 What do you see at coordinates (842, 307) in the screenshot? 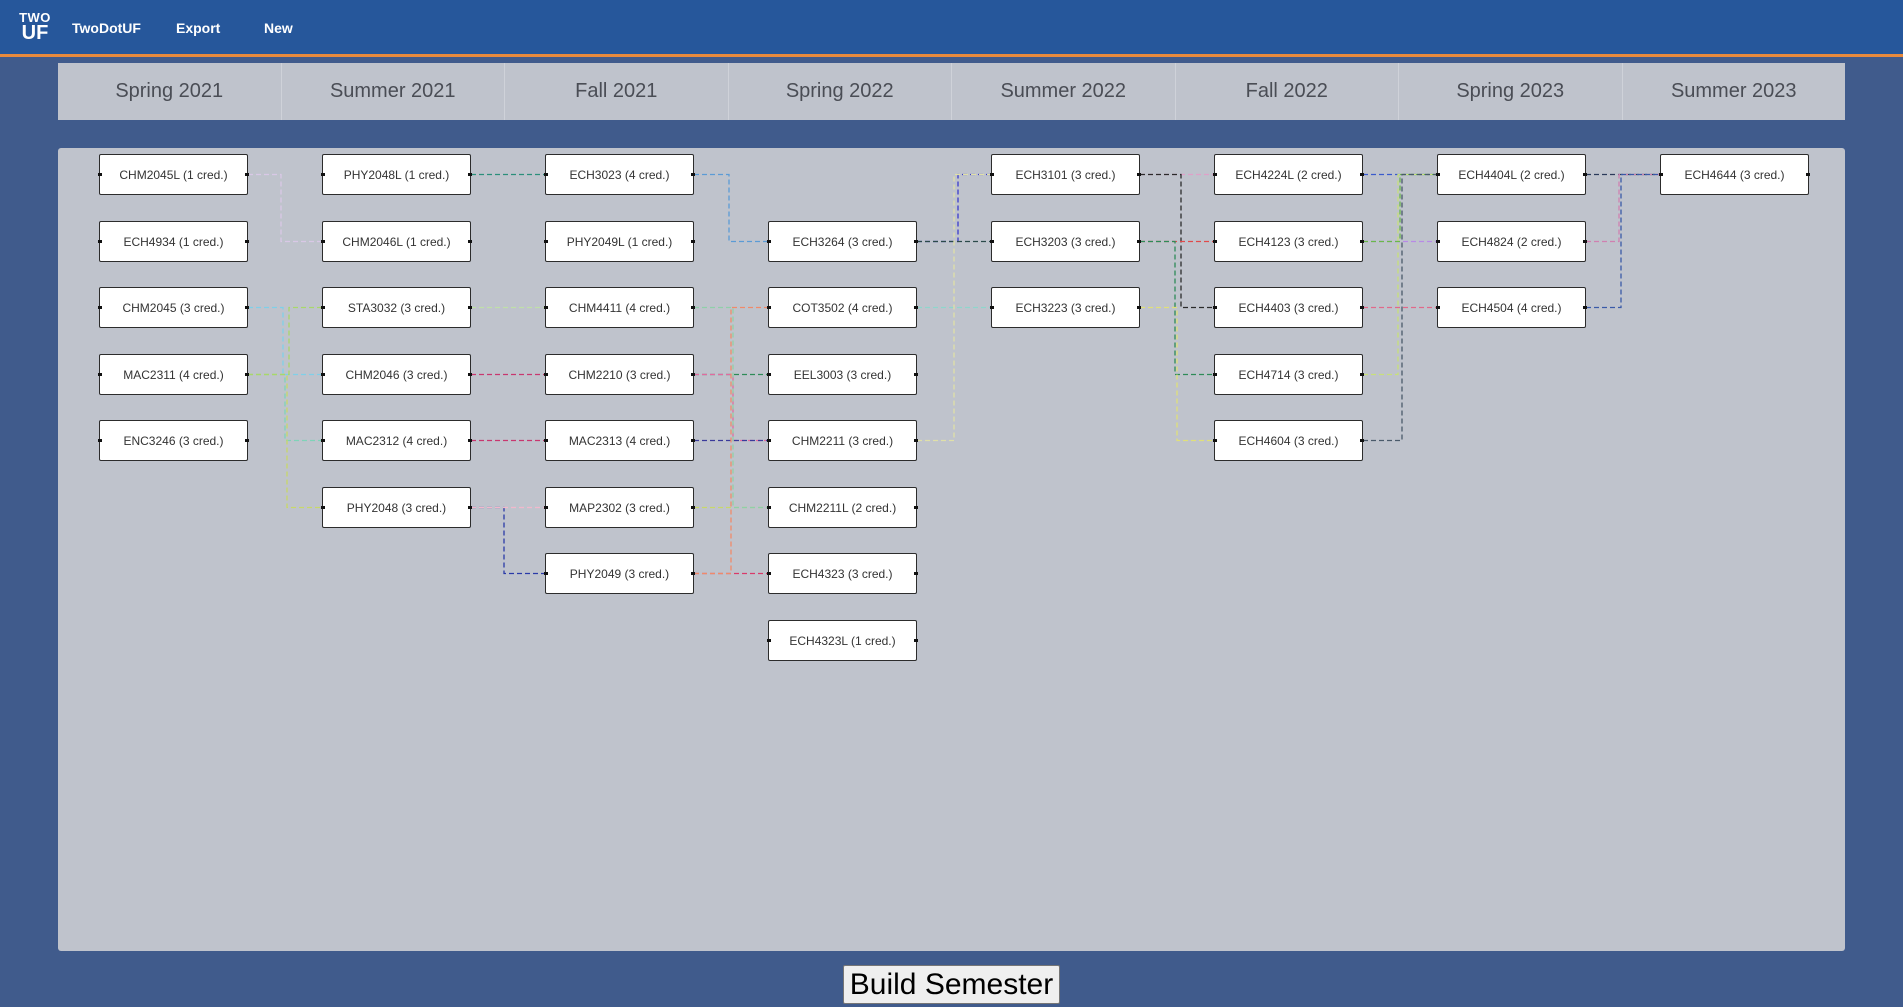
I see `course-card: COT3502 (4 cred.)` at bounding box center [842, 307].